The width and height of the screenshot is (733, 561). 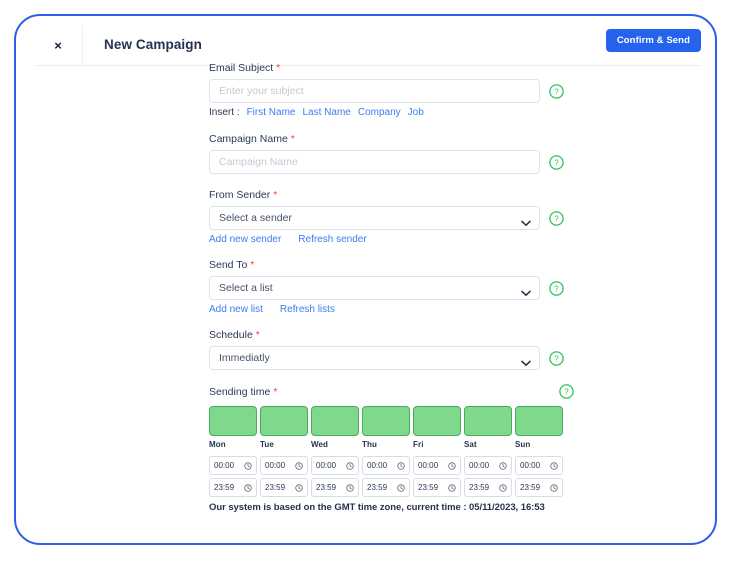 What do you see at coordinates (369, 444) in the screenshot?
I see `day-label-thu: Thu` at bounding box center [369, 444].